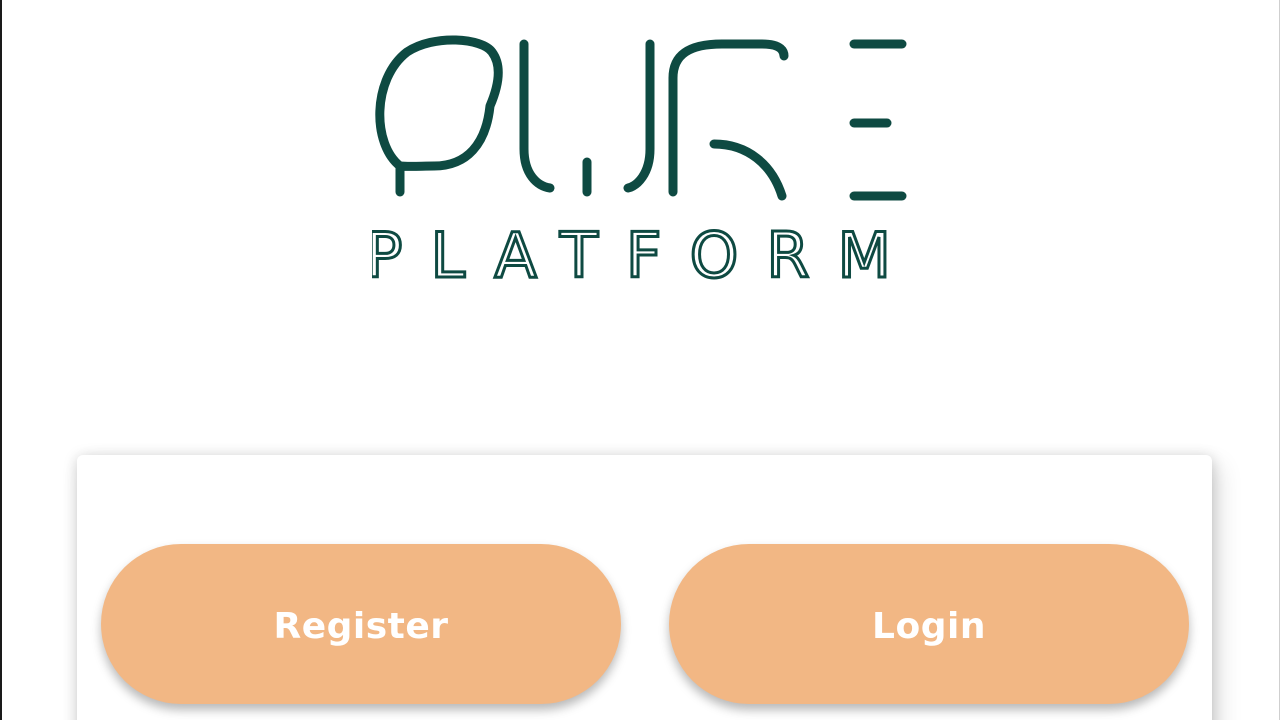 The width and height of the screenshot is (1280, 720). Describe the element at coordinates (642, 251) in the screenshot. I see `logo-tagline: PLATFORM` at that location.